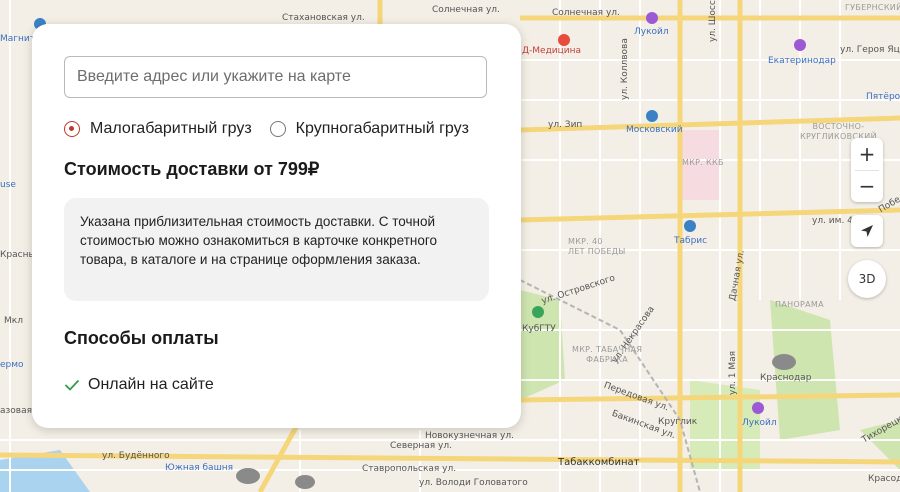 This screenshot has width=900, height=492. Describe the element at coordinates (872, 7) in the screenshot. I see `map-district-label: ГУБЕРНСКИЙ` at that location.